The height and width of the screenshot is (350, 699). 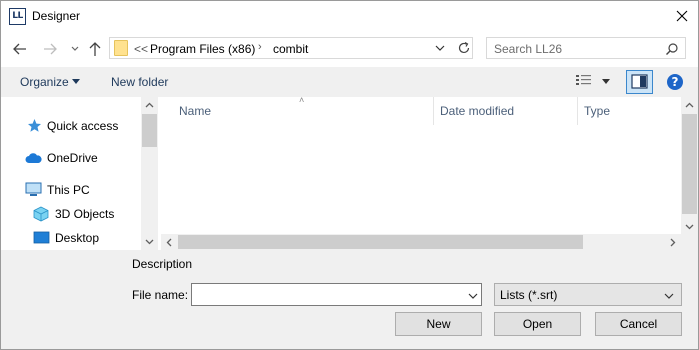 What do you see at coordinates (673, 242) in the screenshot?
I see `chevron-right-icon` at bounding box center [673, 242].